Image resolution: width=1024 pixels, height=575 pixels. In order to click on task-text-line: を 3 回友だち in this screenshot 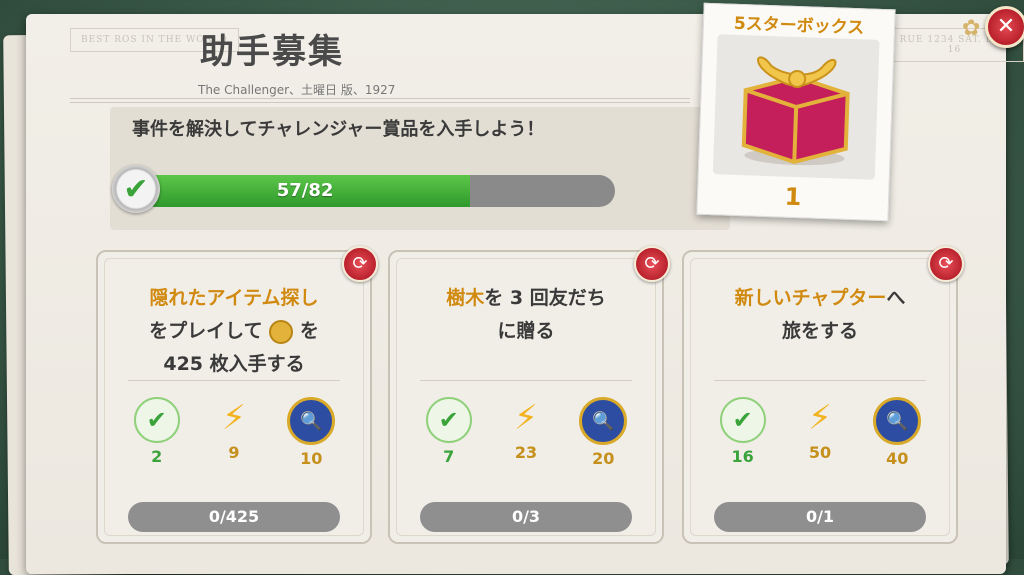, I will do `click(545, 298)`.